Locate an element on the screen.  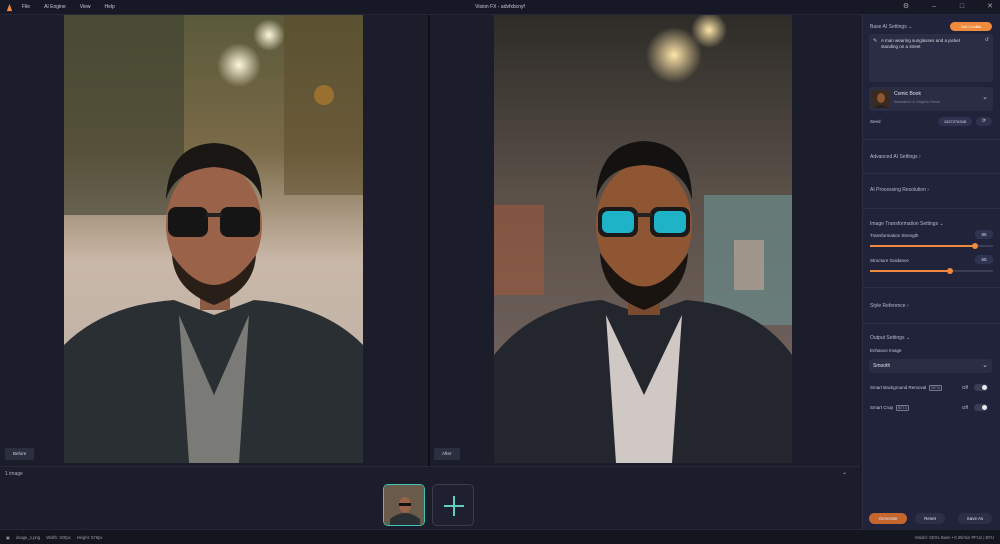
enhance-select: Smooth ⌄ is located at coordinates (930, 366).